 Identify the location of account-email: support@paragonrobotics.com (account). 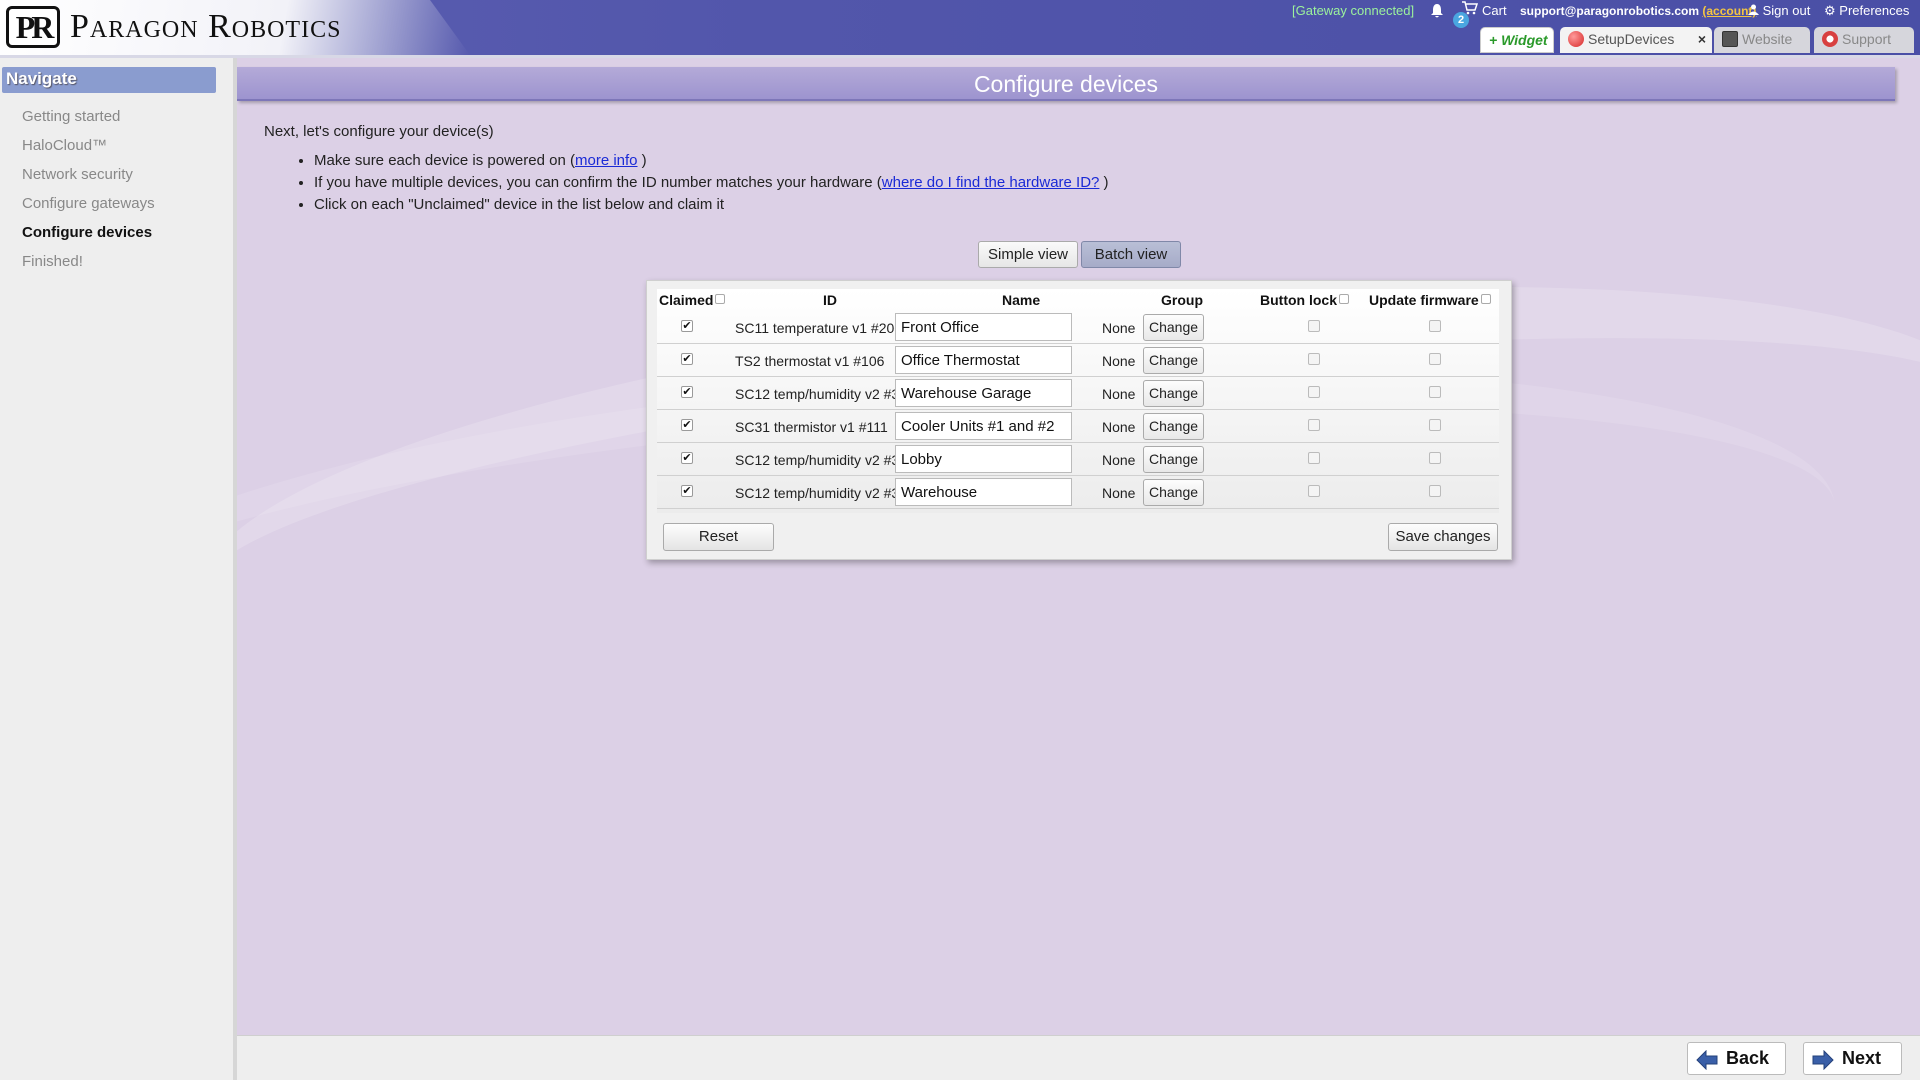
(1638, 11).